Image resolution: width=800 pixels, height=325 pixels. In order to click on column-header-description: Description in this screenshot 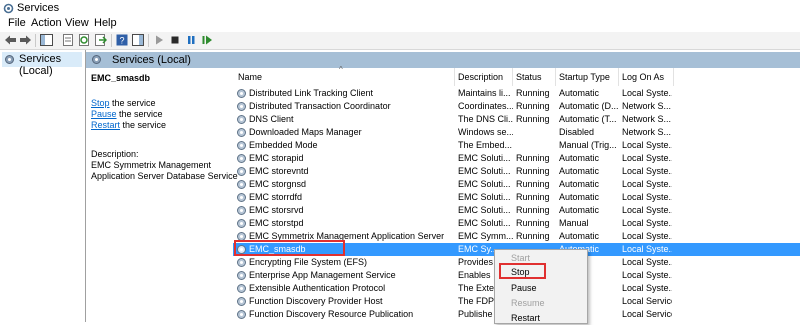, I will do `click(480, 77)`.